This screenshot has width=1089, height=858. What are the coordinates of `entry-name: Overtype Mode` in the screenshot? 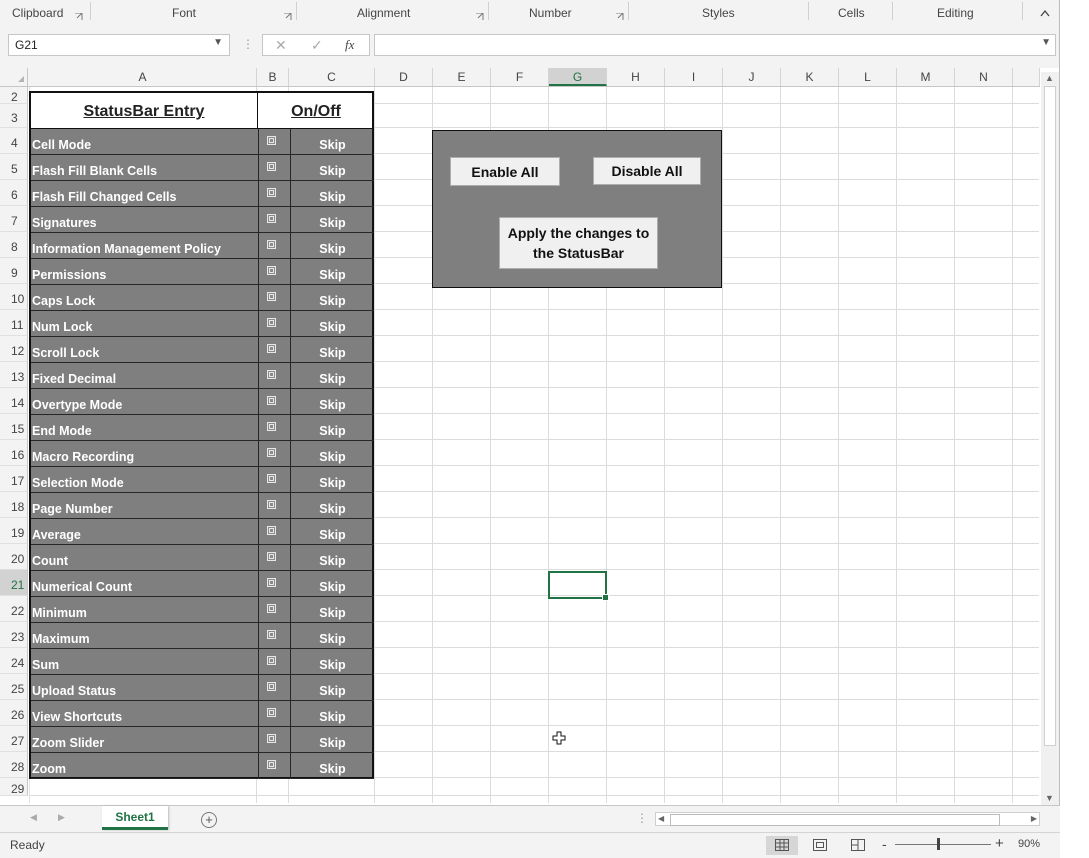 It's located at (77, 405).